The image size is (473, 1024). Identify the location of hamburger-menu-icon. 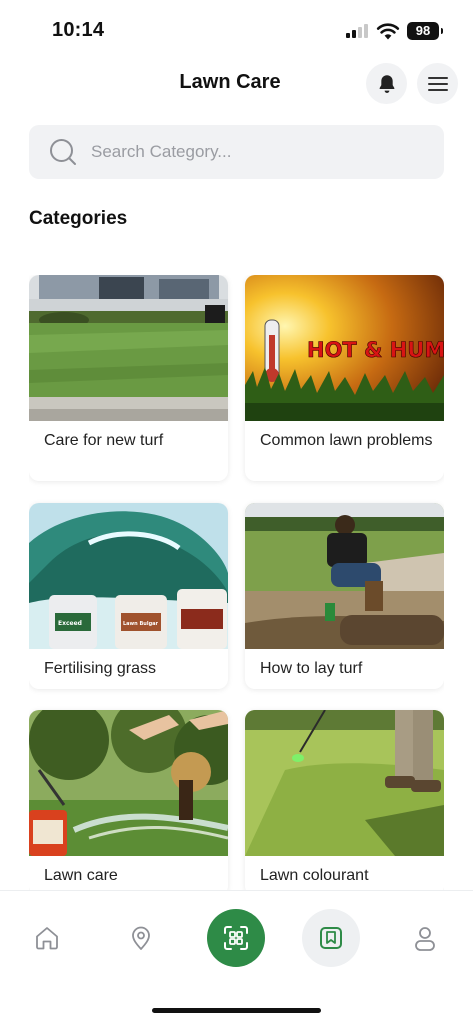
(437, 83).